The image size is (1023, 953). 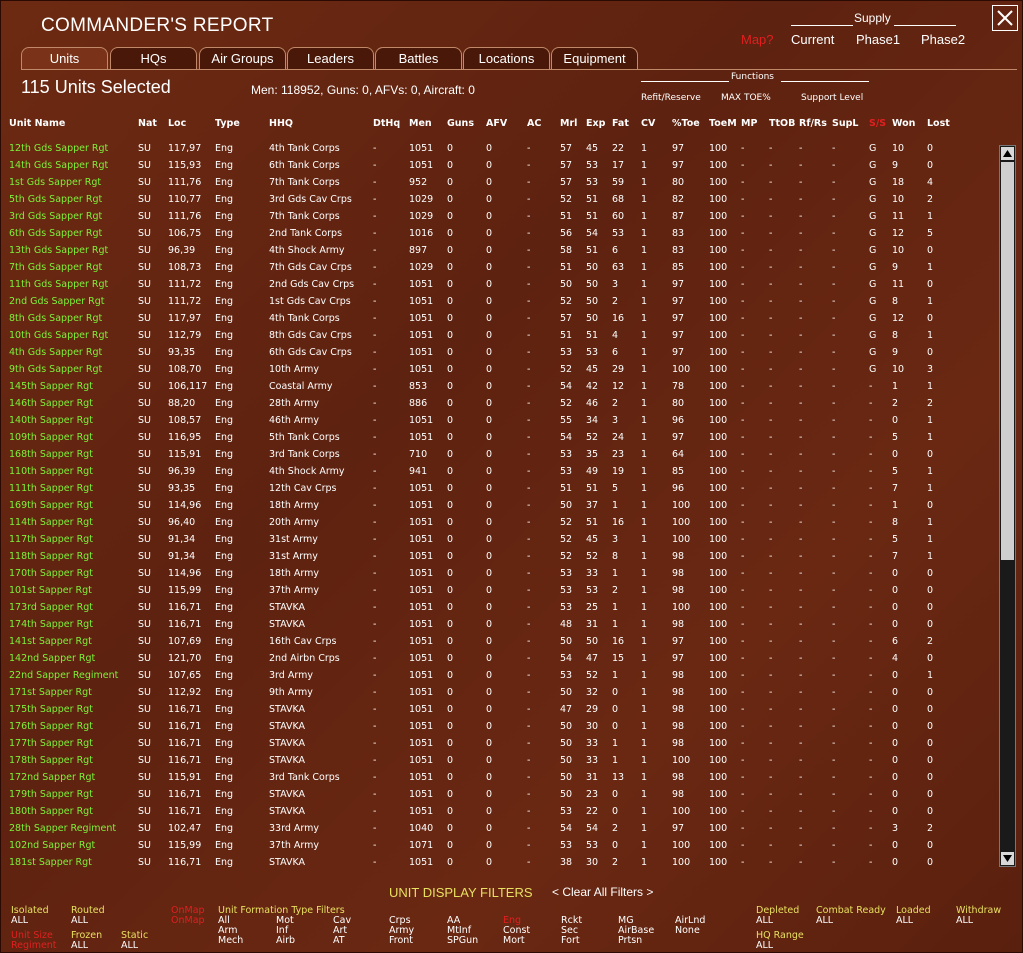 What do you see at coordinates (690, 123) in the screenshot?
I see `col-pct-toe: %Toe` at bounding box center [690, 123].